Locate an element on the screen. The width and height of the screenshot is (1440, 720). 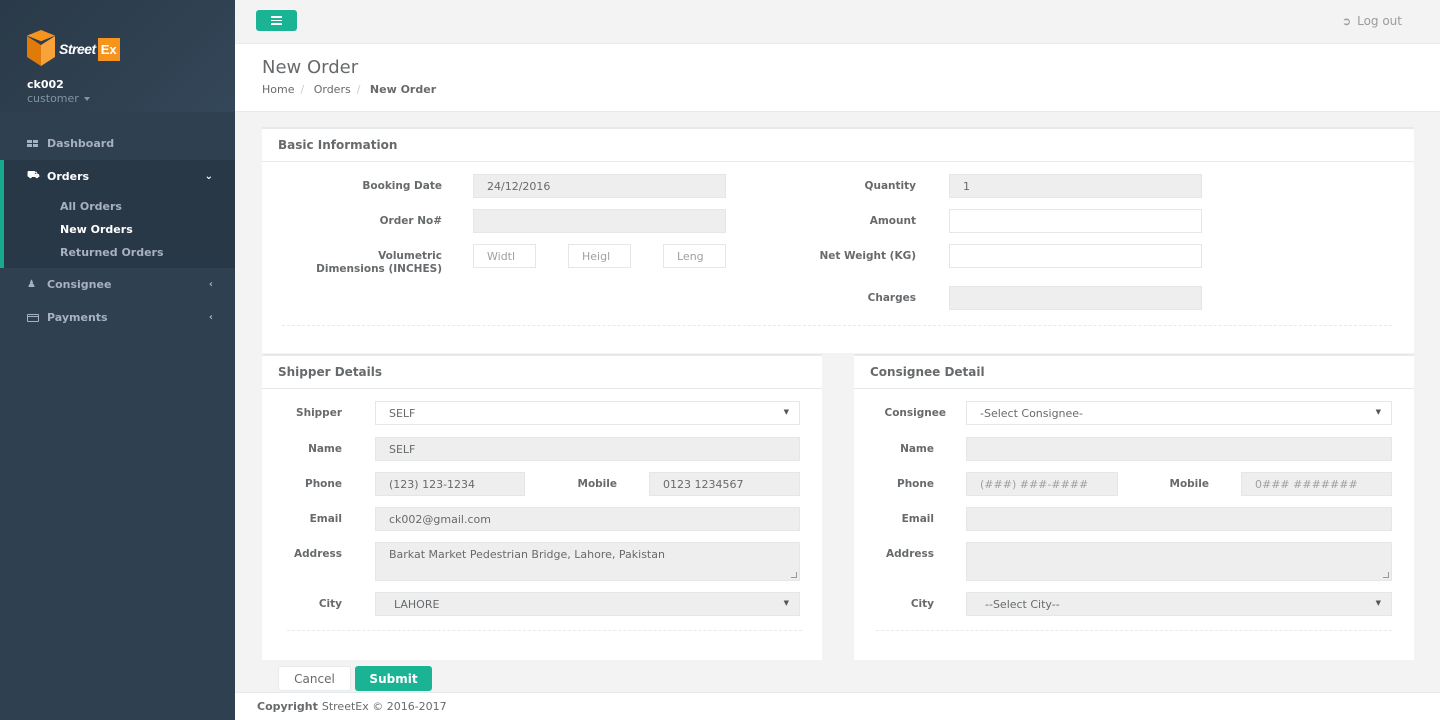
quantity-label: Quantity is located at coordinates (890, 186).